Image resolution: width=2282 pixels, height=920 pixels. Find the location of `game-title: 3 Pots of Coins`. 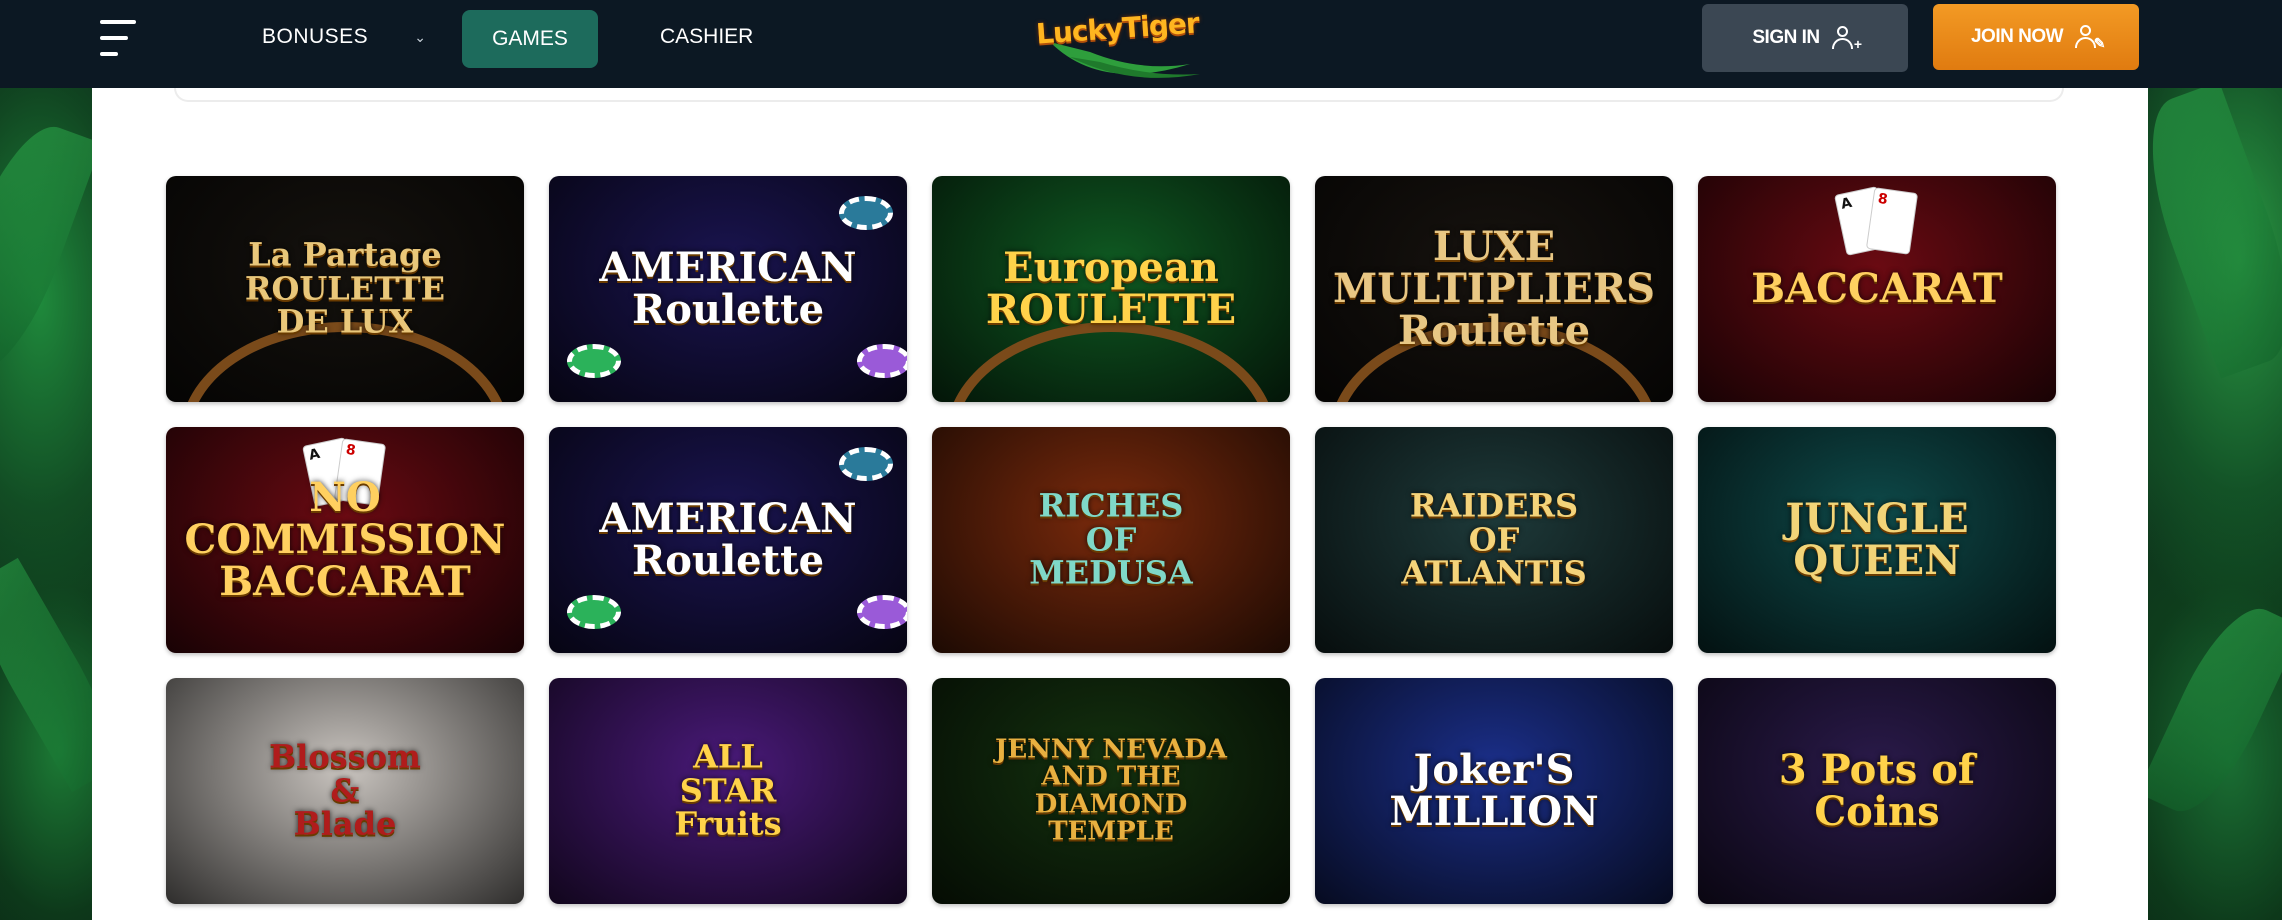

game-title: 3 Pots of Coins is located at coordinates (1877, 790).